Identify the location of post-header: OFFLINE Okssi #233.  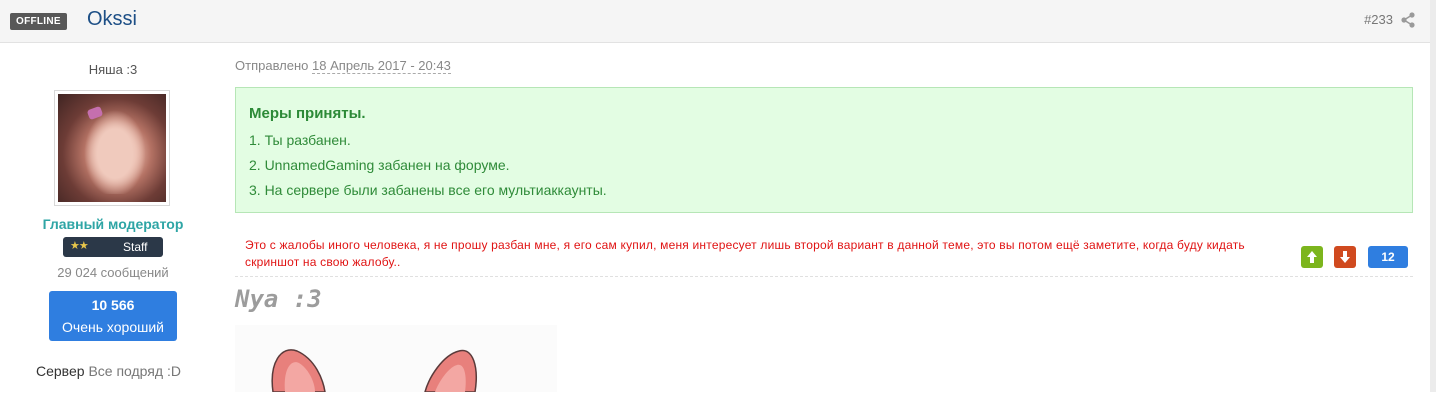
(718, 21).